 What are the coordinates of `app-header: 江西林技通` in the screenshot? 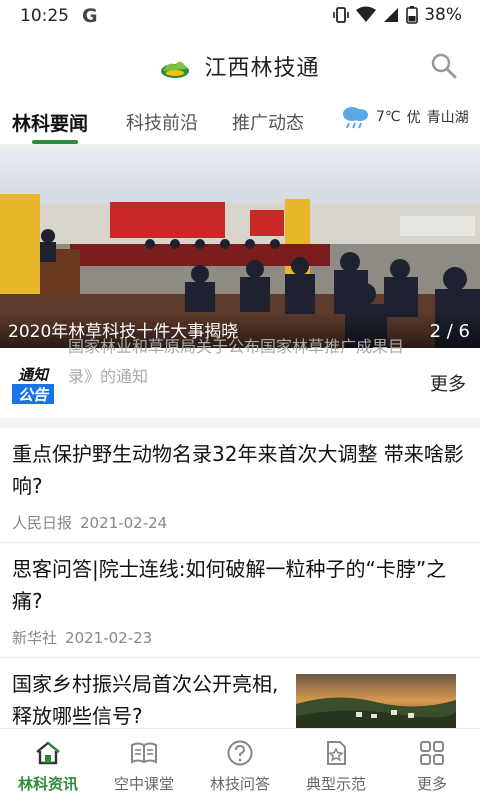 It's located at (240, 66).